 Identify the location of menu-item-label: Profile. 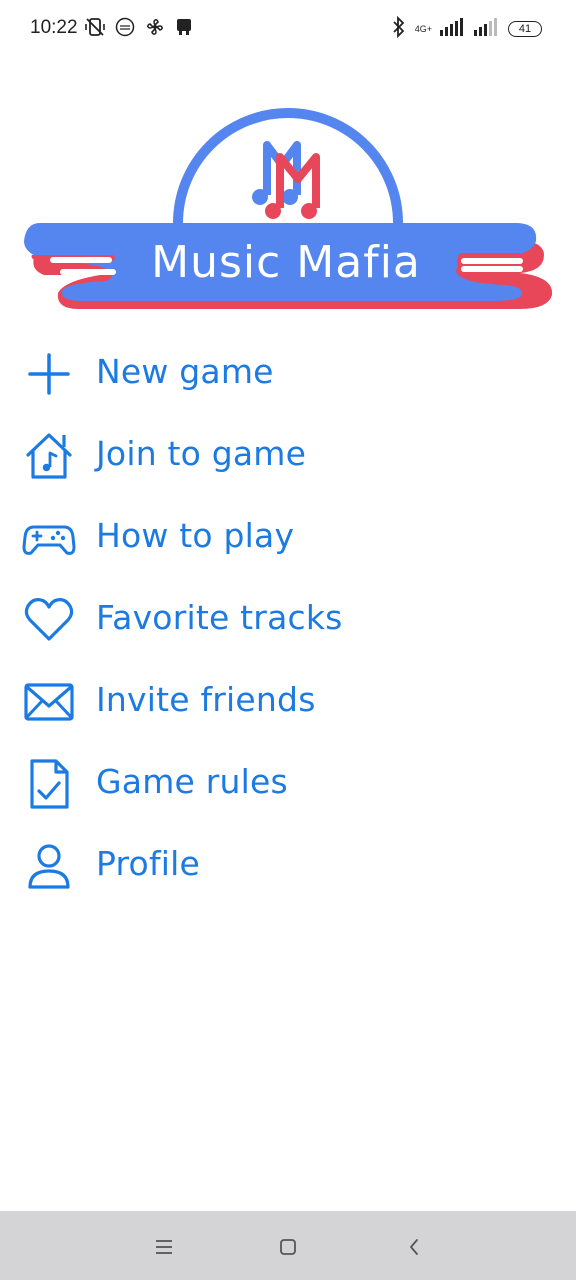
(148, 863).